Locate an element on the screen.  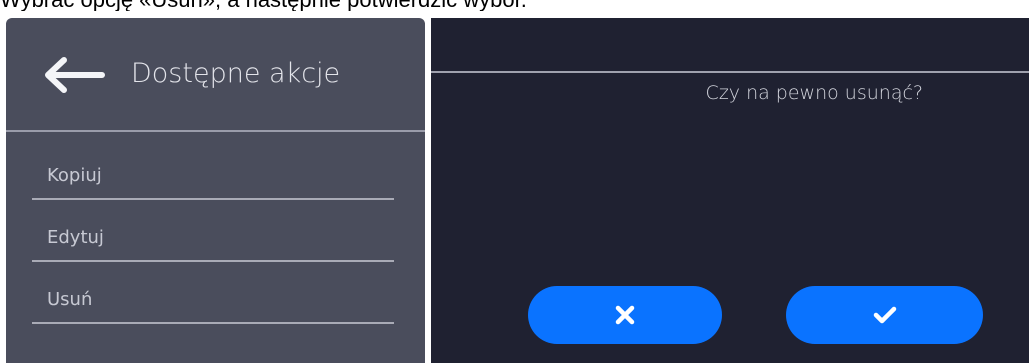
menu-item-label: Kopiuj is located at coordinates (74, 175).